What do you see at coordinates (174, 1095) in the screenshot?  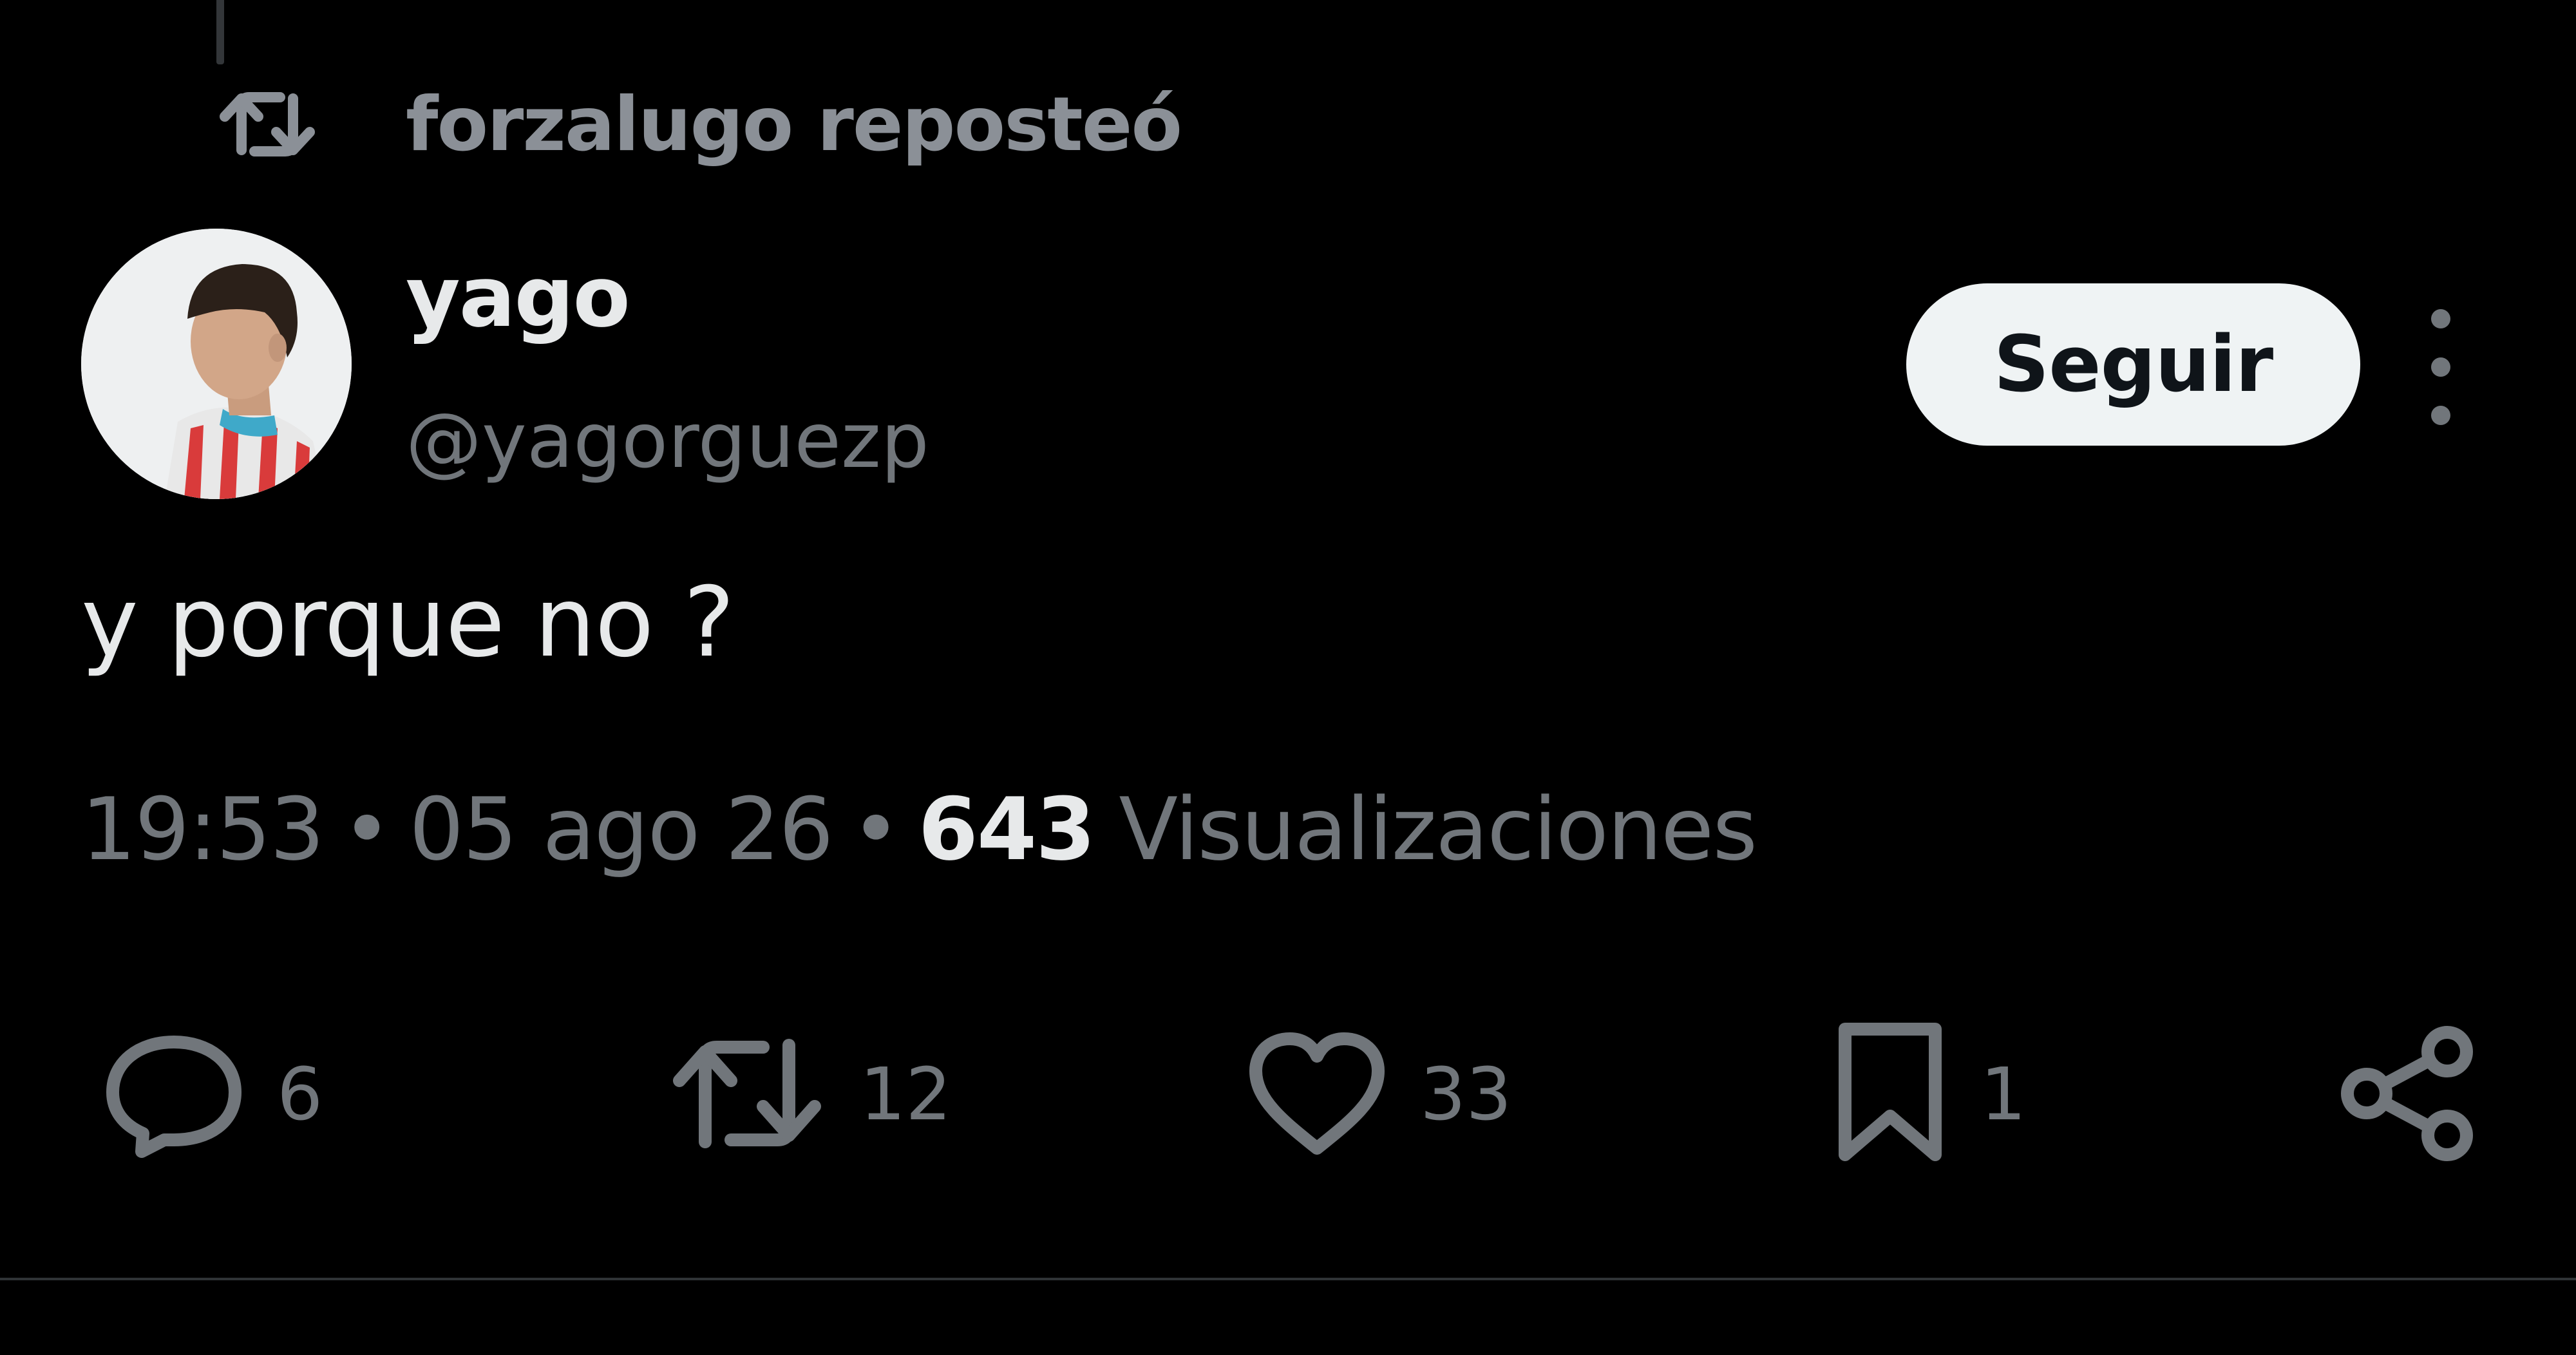 I see `reply-icon` at bounding box center [174, 1095].